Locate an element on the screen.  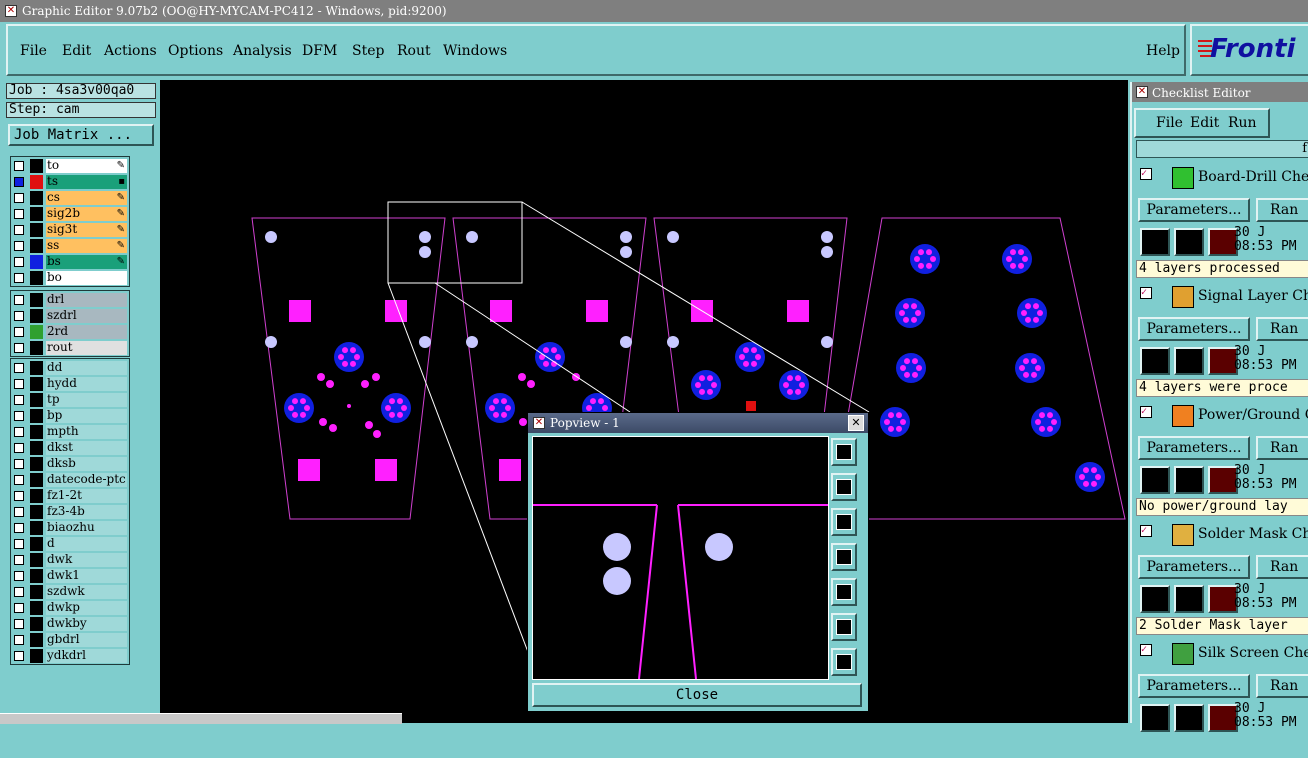
layer-row-cs: cs ✎ is located at coordinates (70, 198).